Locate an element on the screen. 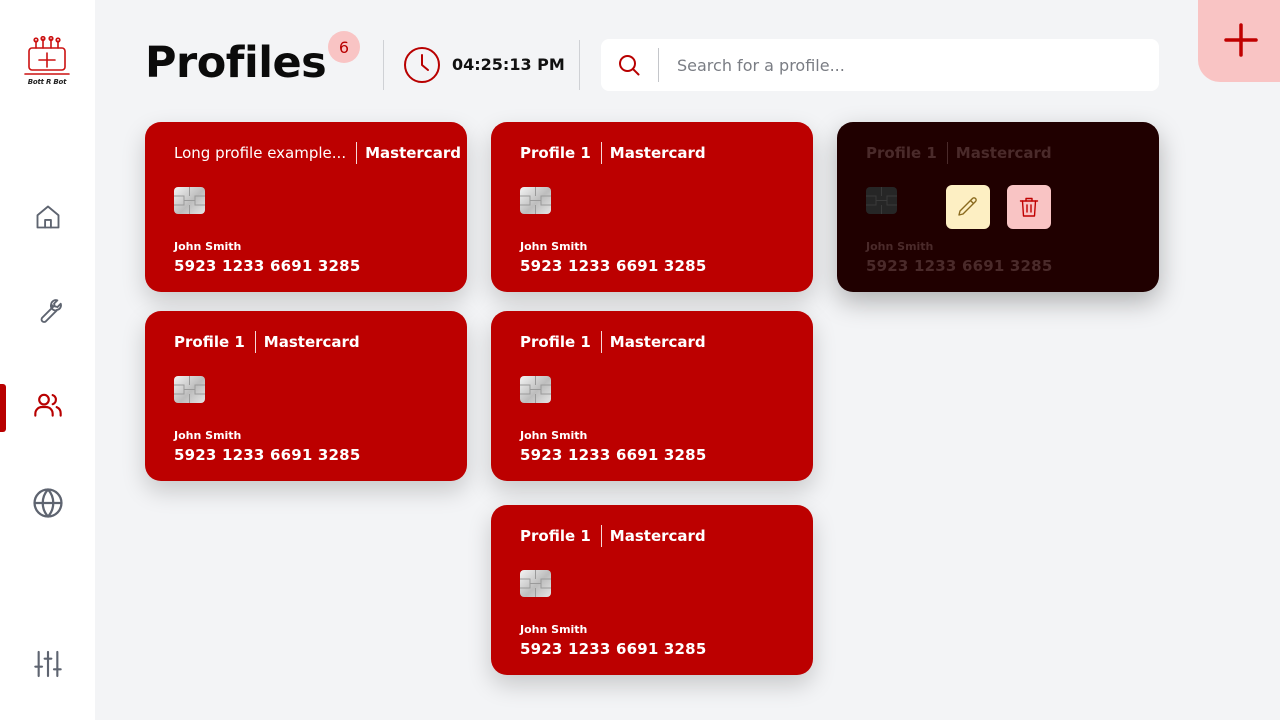 This screenshot has width=1280, height=720. sidebar-item-home is located at coordinates (47, 217).